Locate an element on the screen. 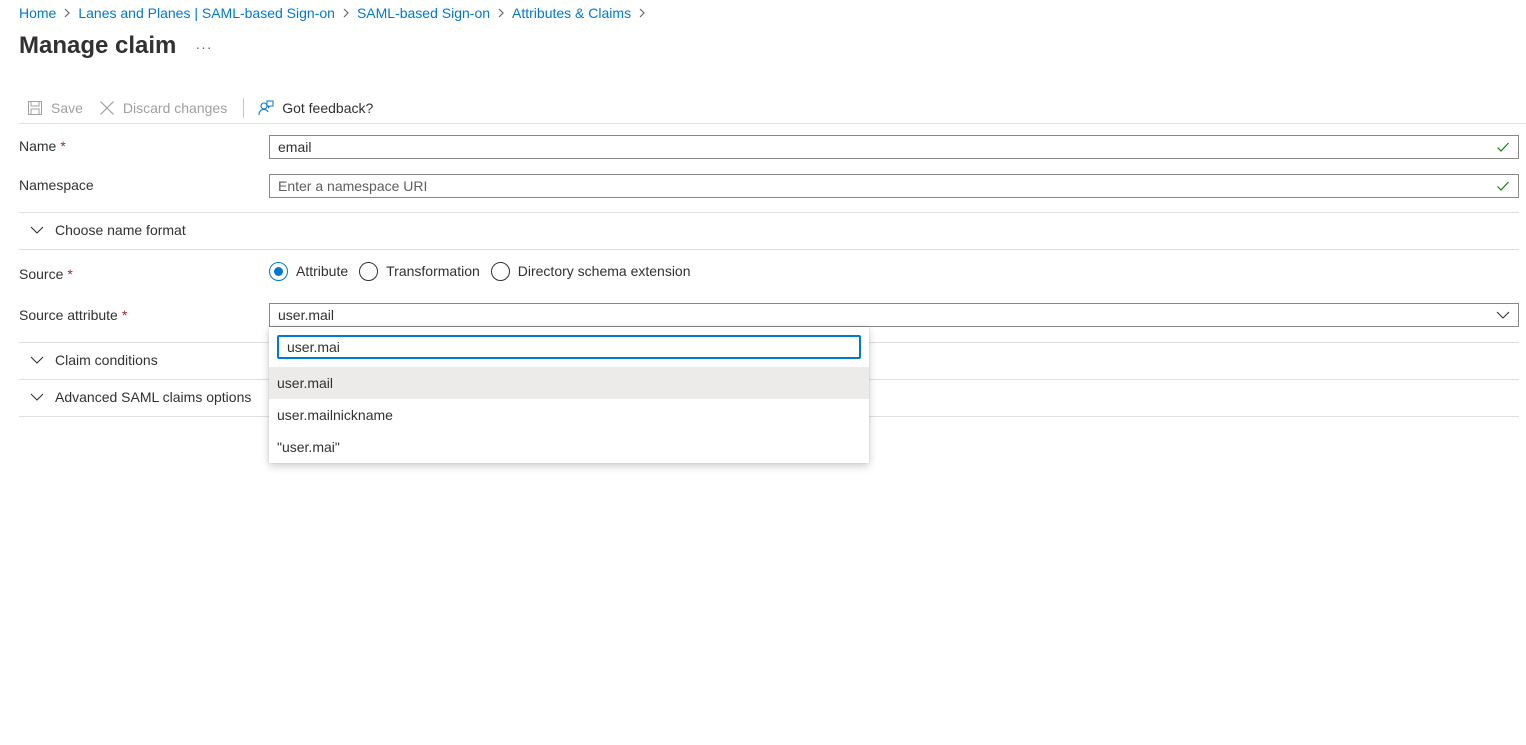 The height and width of the screenshot is (745, 1526). dropdown-option: user.mailnickname is located at coordinates (569, 415).